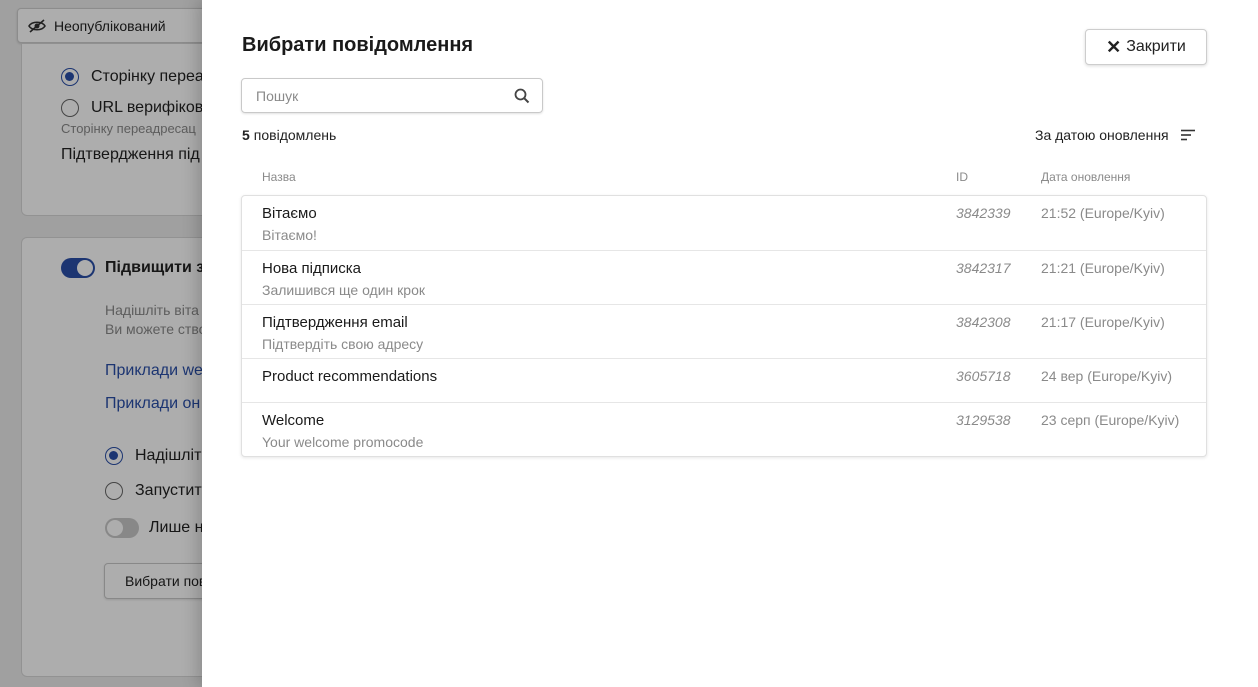 The height and width of the screenshot is (687, 1258). I want to click on row-date: 21:17 (Europe/Kyiv), so click(1103, 322).